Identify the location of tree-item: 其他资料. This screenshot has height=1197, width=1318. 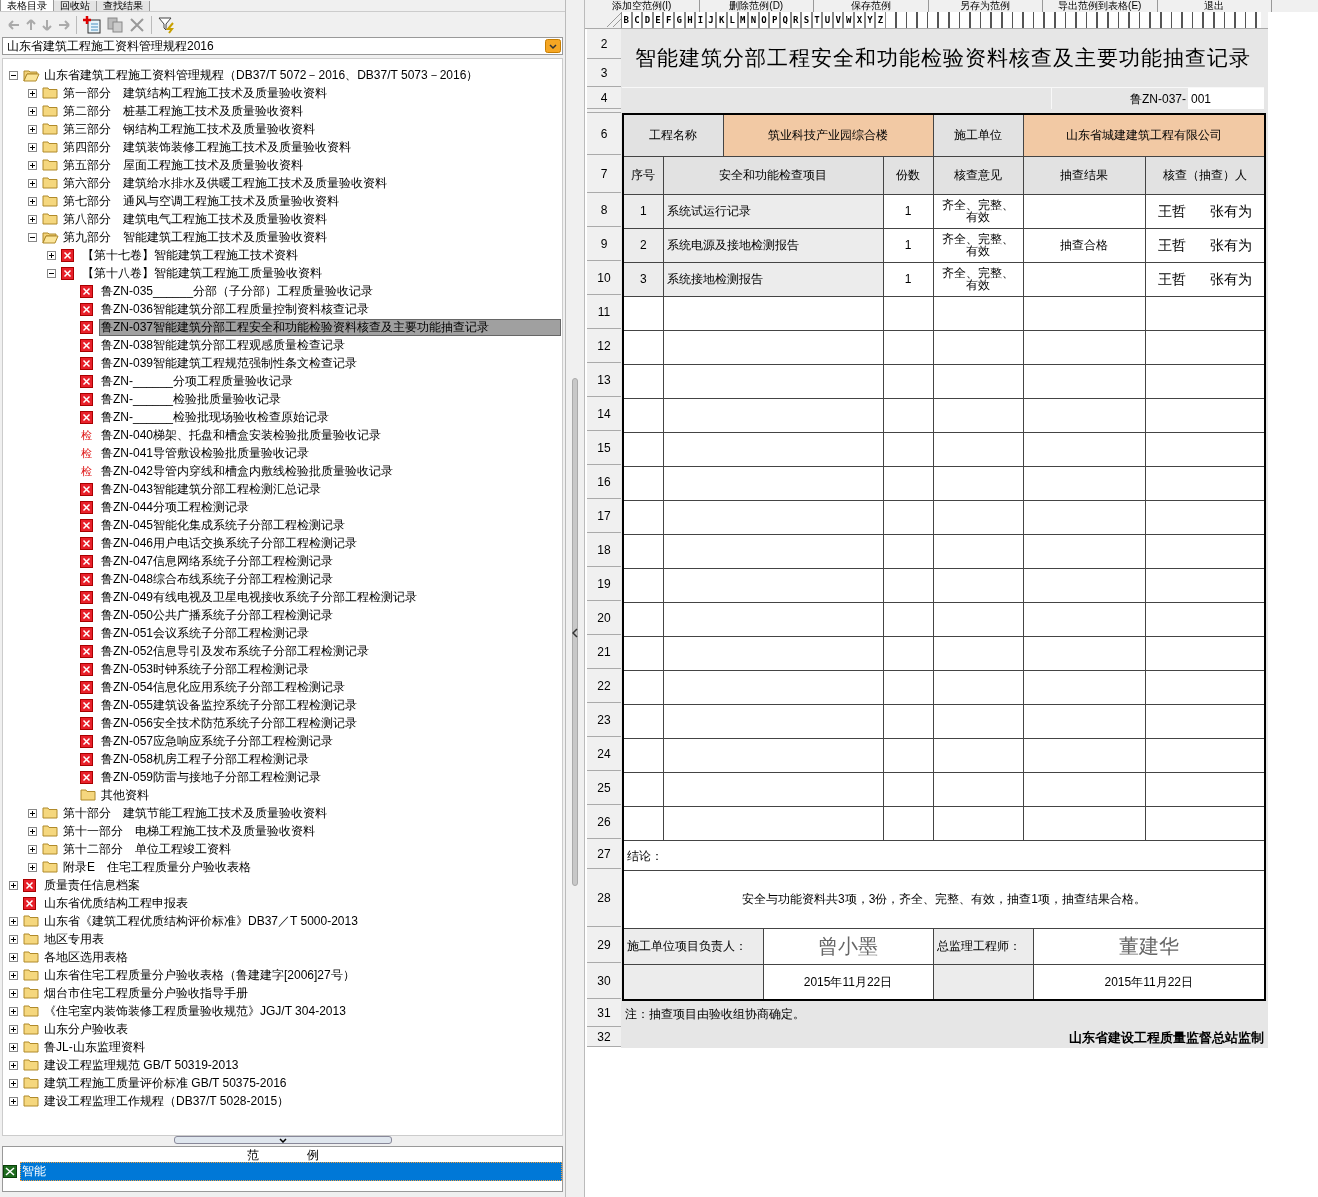
(125, 795).